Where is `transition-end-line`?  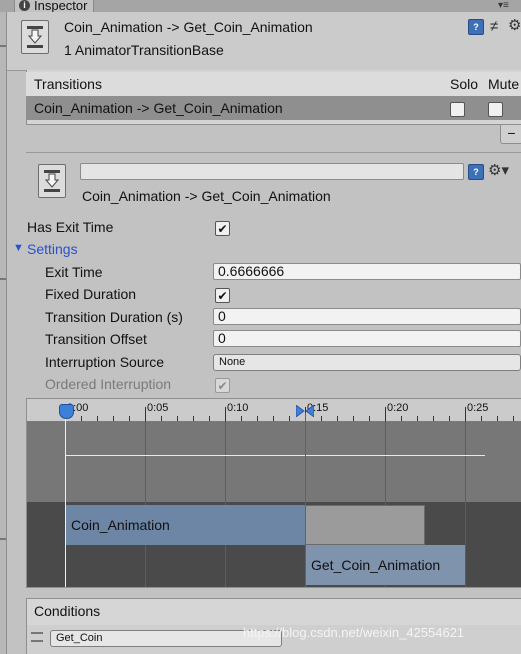 transition-end-line is located at coordinates (305, 500).